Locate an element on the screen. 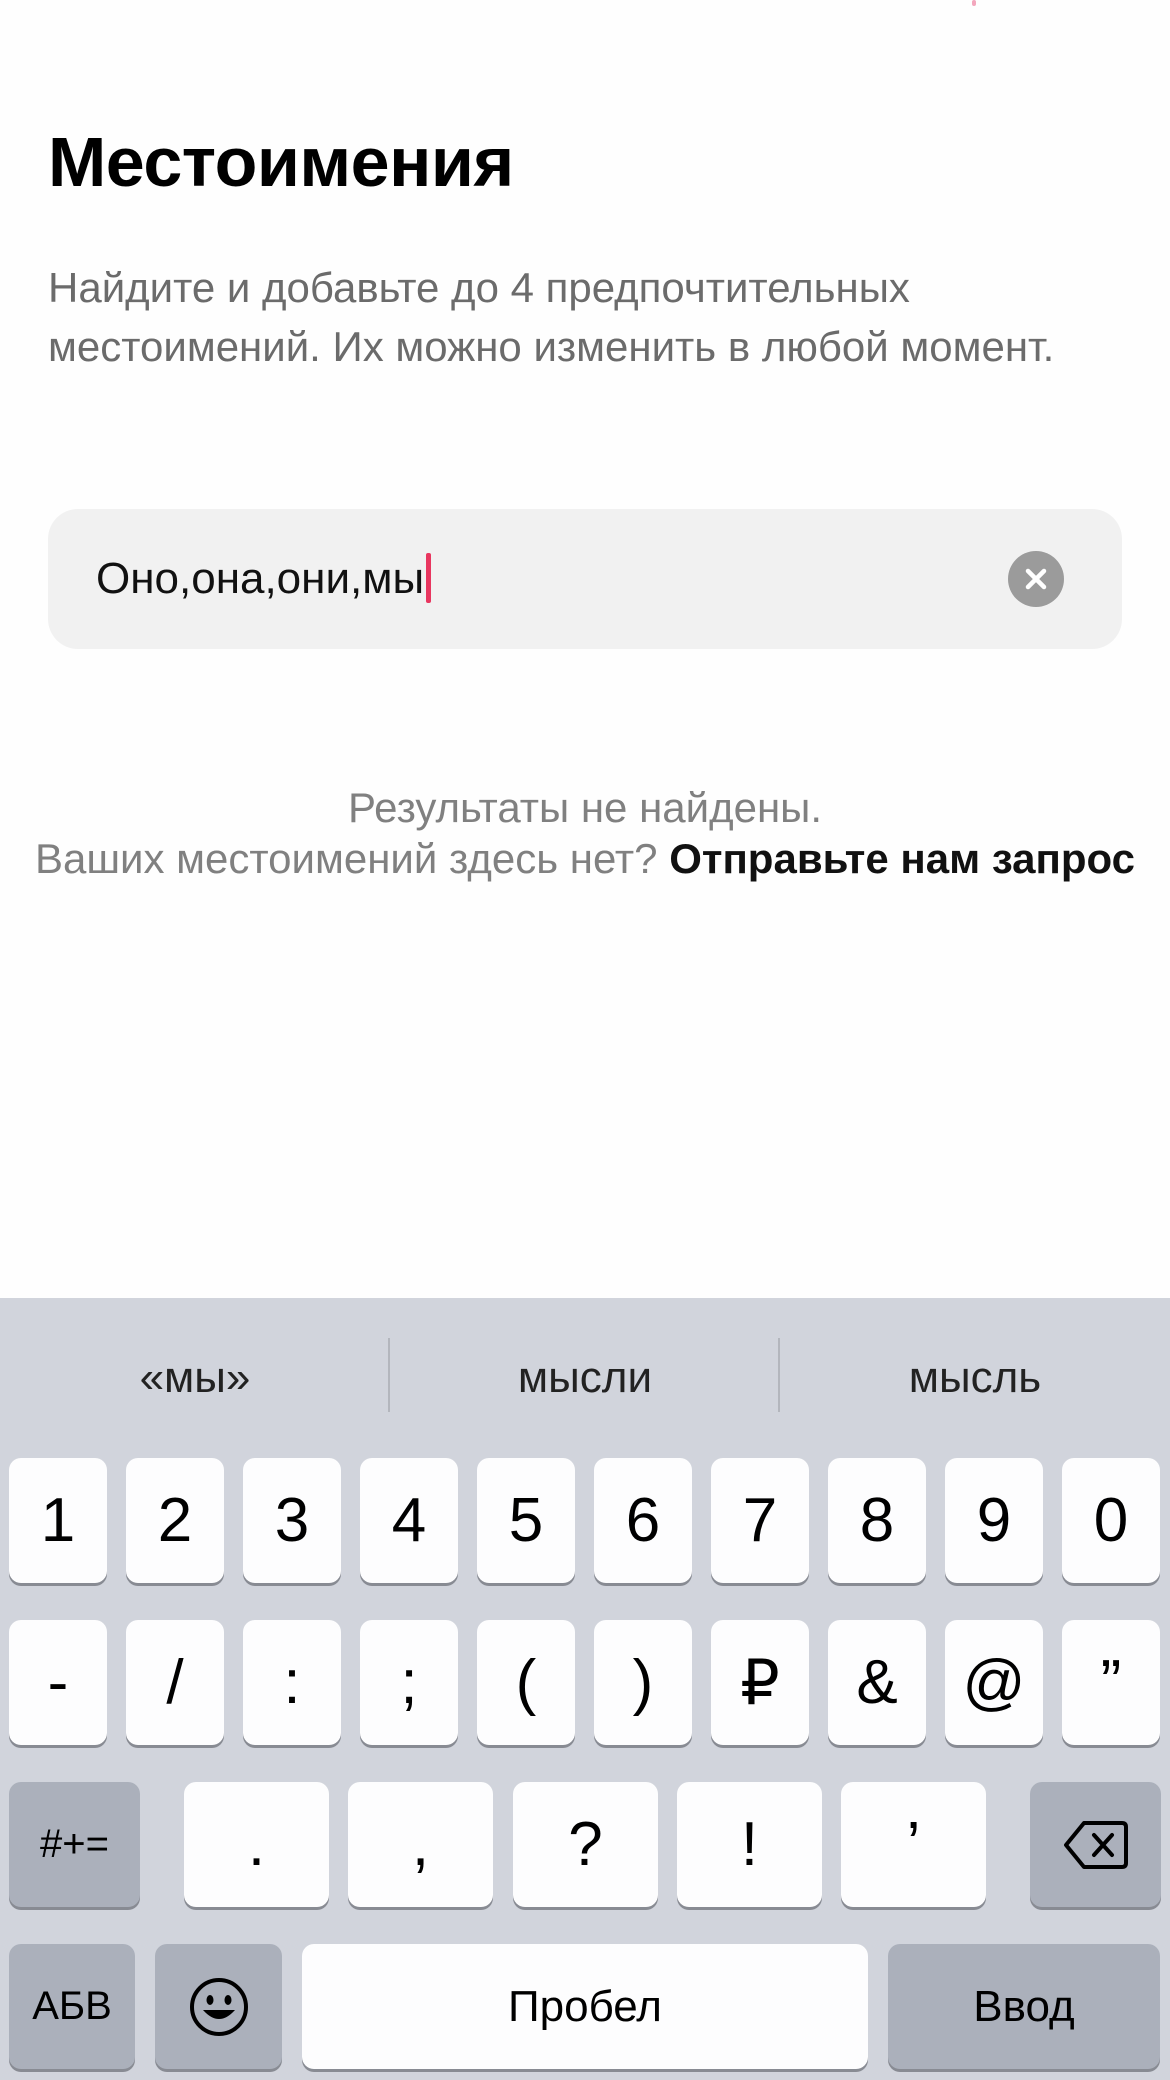  suggestion-2: мысли is located at coordinates (585, 1378).